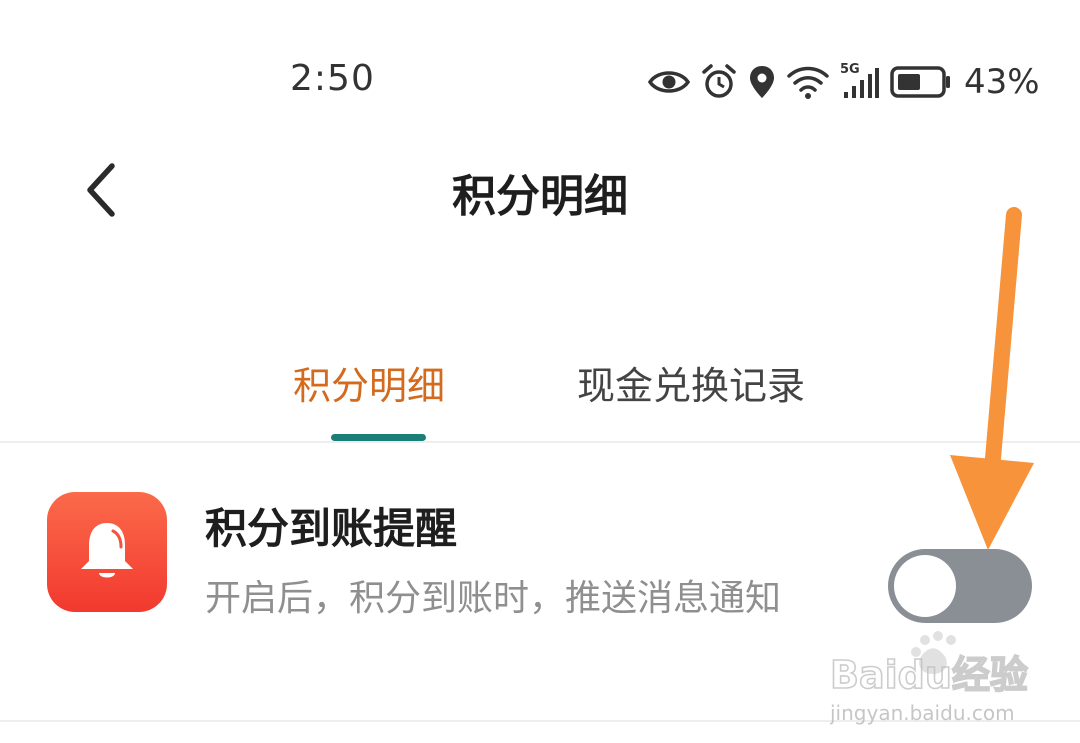 Image resolution: width=1080 pixels, height=743 pixels. I want to click on status-time: 2:50, so click(332, 78).